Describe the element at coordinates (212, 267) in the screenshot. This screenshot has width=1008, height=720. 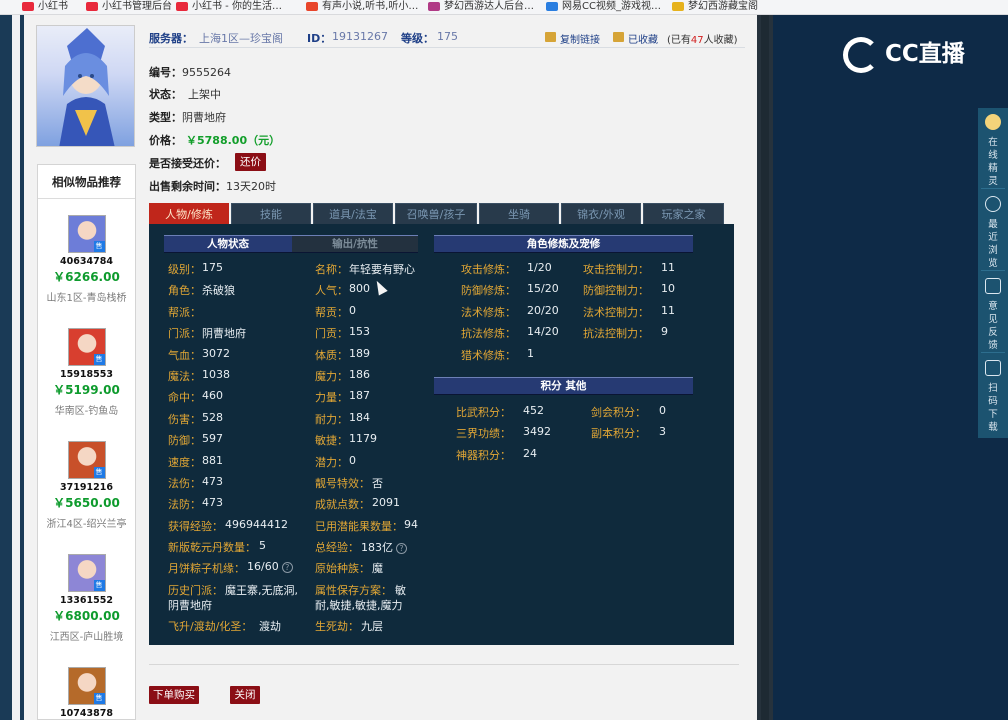
I see `stat-value: 175` at that location.